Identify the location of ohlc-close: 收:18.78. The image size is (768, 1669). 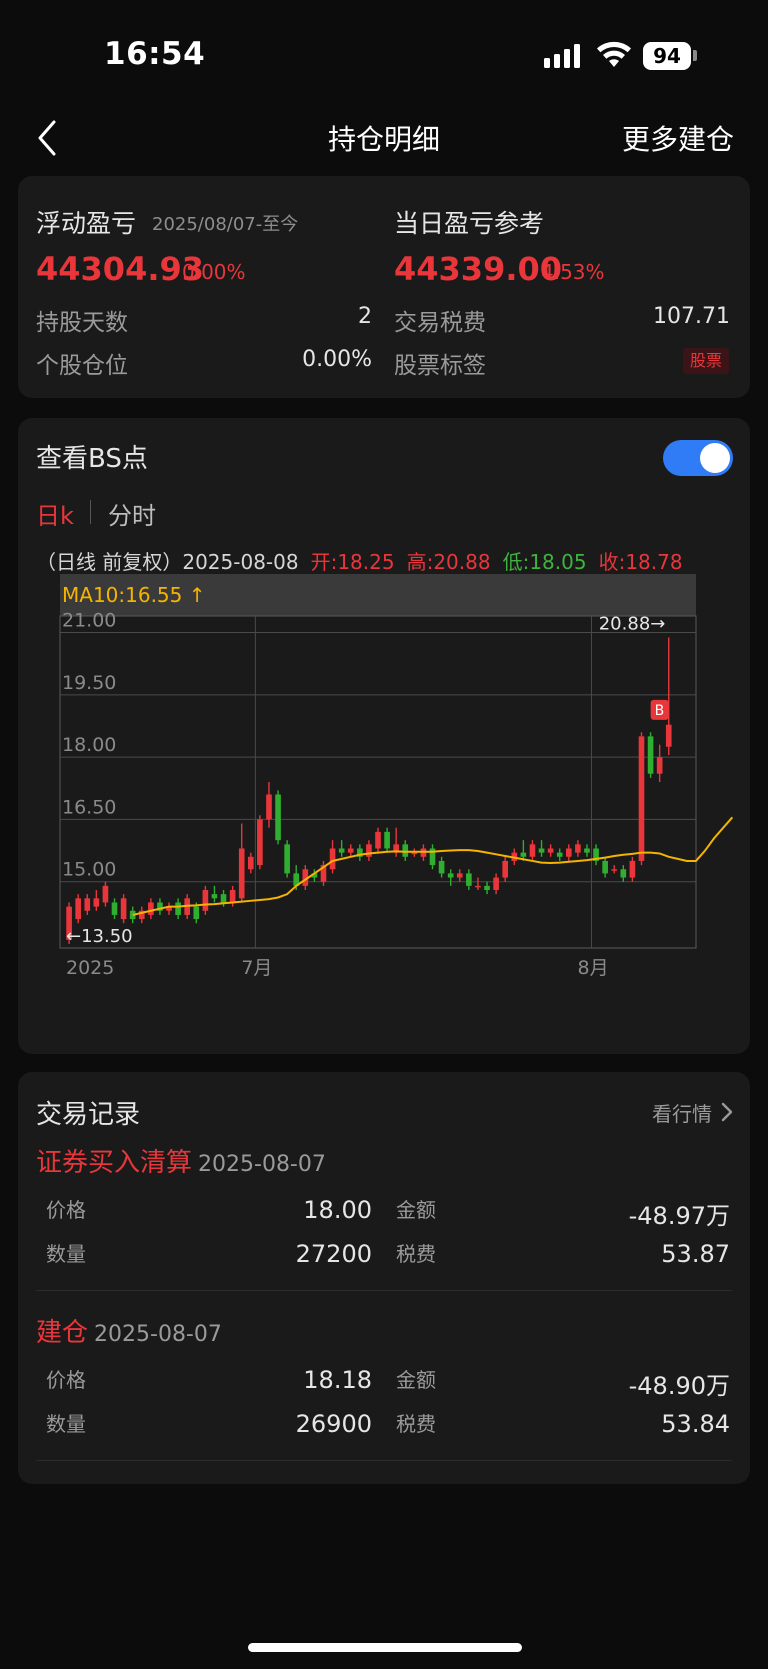
(640, 562).